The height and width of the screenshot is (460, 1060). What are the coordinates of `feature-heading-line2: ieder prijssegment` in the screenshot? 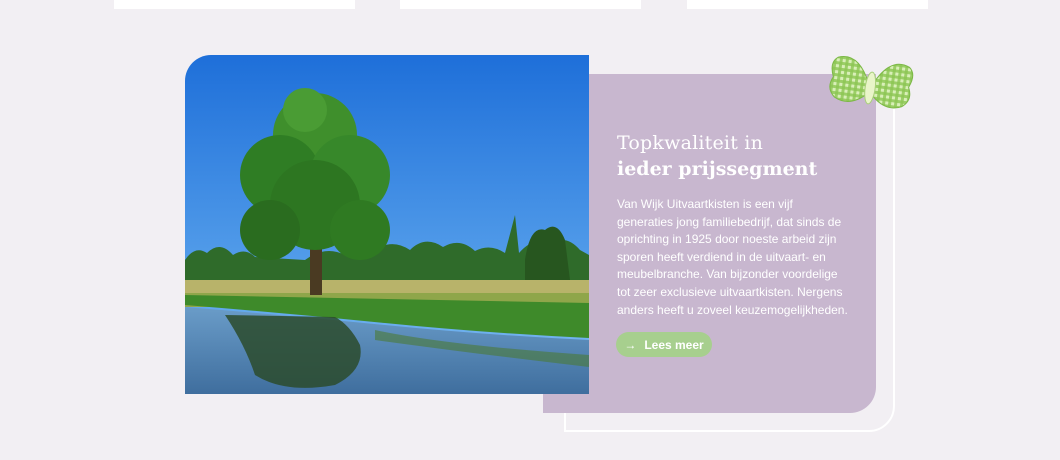 It's located at (717, 169).